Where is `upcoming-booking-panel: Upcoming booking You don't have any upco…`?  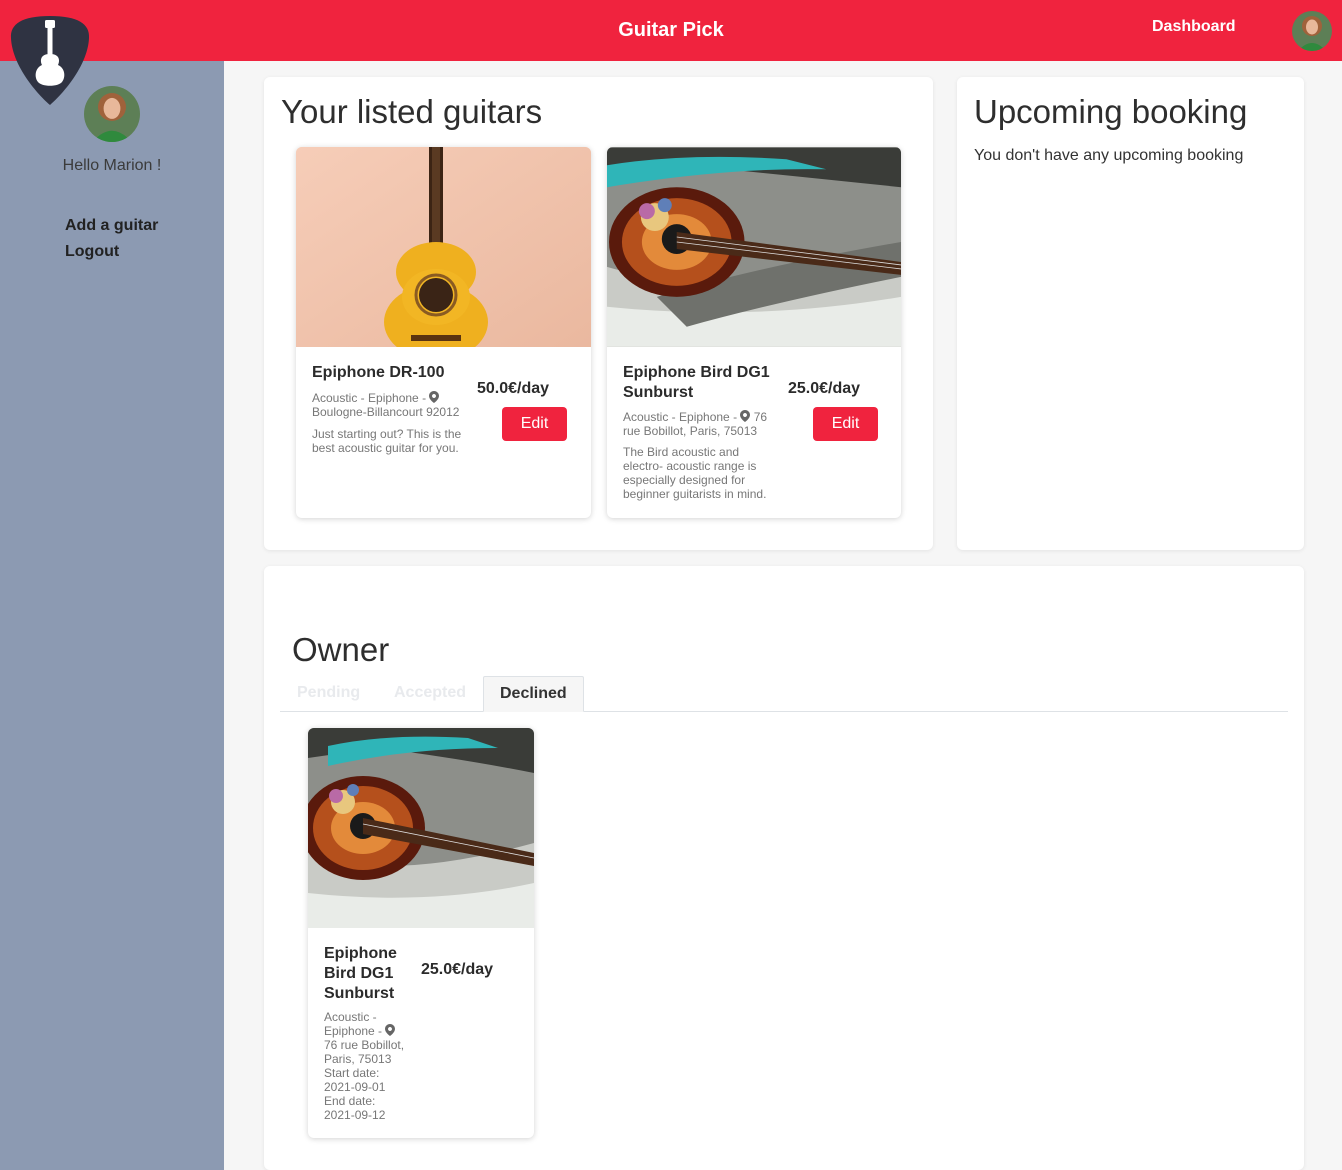
upcoming-booking-panel: Upcoming booking You don't have any upco… is located at coordinates (1130, 313).